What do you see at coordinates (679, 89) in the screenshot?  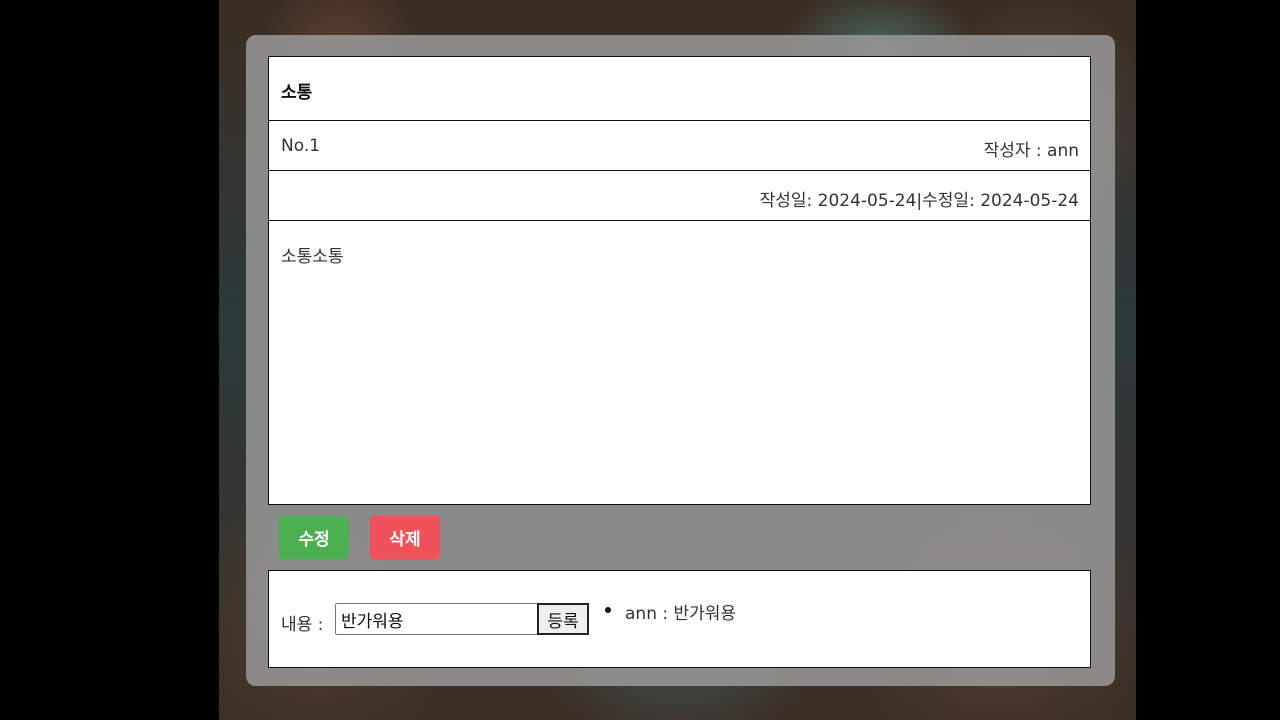 I see `post-title-row: 소통` at bounding box center [679, 89].